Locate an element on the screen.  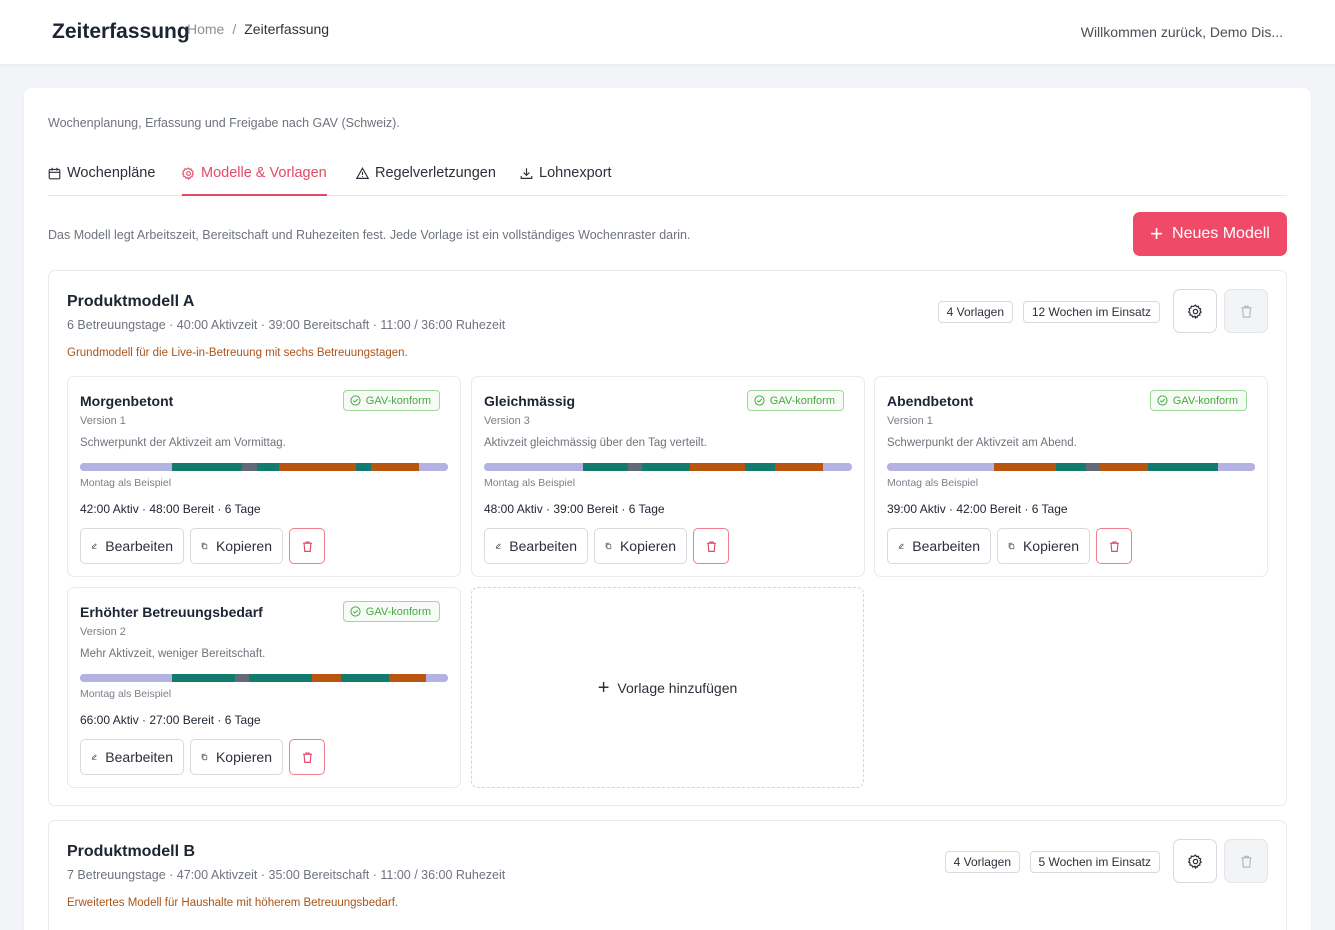
template-version: Version 3 is located at coordinates (507, 421).